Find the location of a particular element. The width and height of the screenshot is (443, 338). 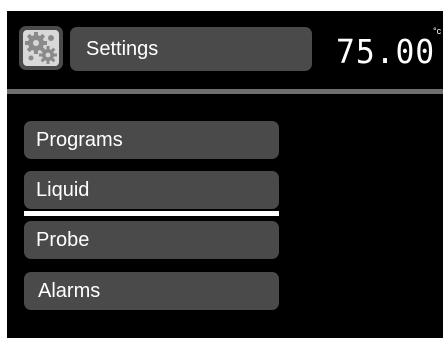

menu-item-probe: Probe is located at coordinates (151, 240).